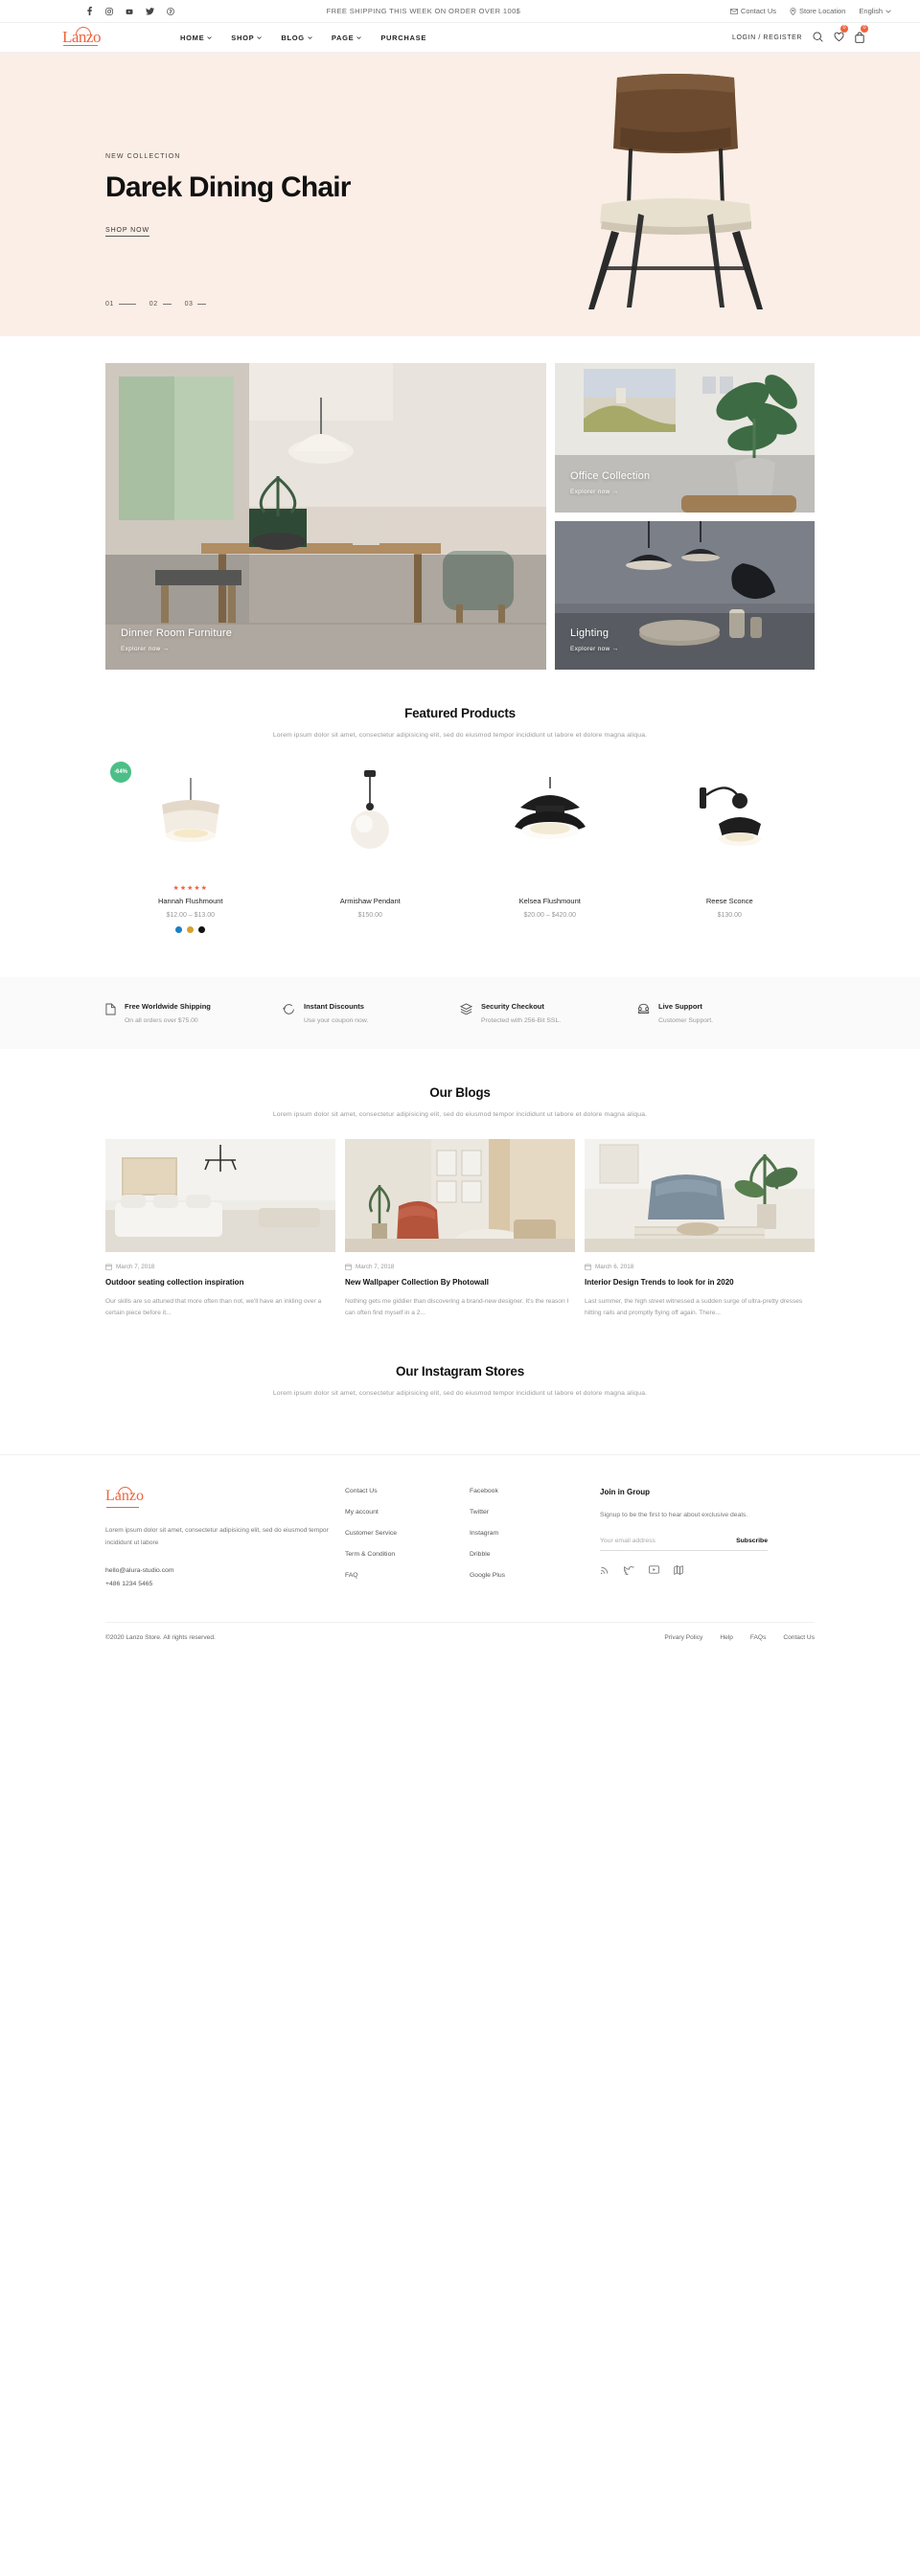 This screenshot has width=920, height=2576. What do you see at coordinates (864, 29) in the screenshot?
I see `cart-count-badge: 0` at bounding box center [864, 29].